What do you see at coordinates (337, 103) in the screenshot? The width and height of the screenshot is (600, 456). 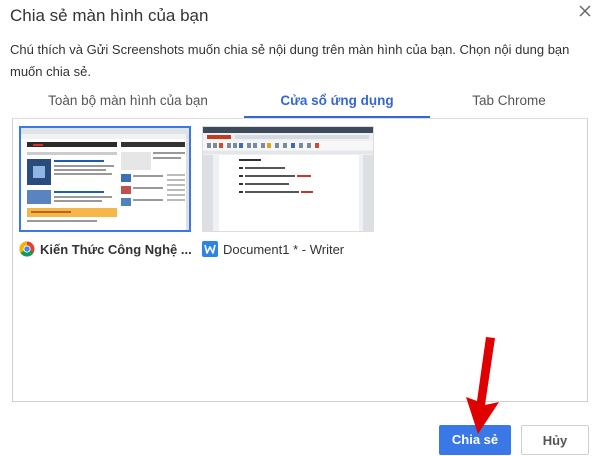 I see `tab-application-window: Cửa sổ ứng dụng` at bounding box center [337, 103].